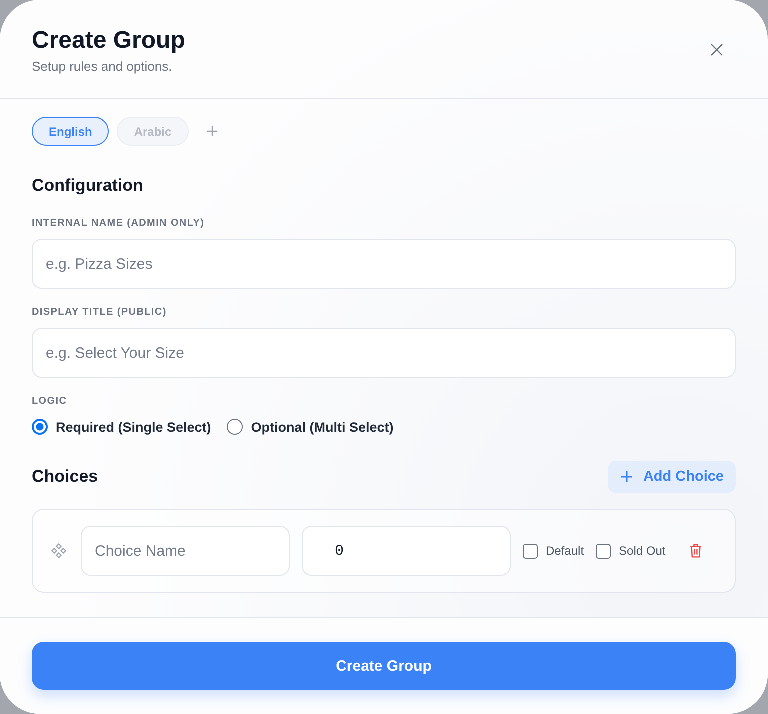 This screenshot has height=714, width=768. I want to click on field-label: INTERNAL NAME (ADMIN ONLY), so click(119, 224).